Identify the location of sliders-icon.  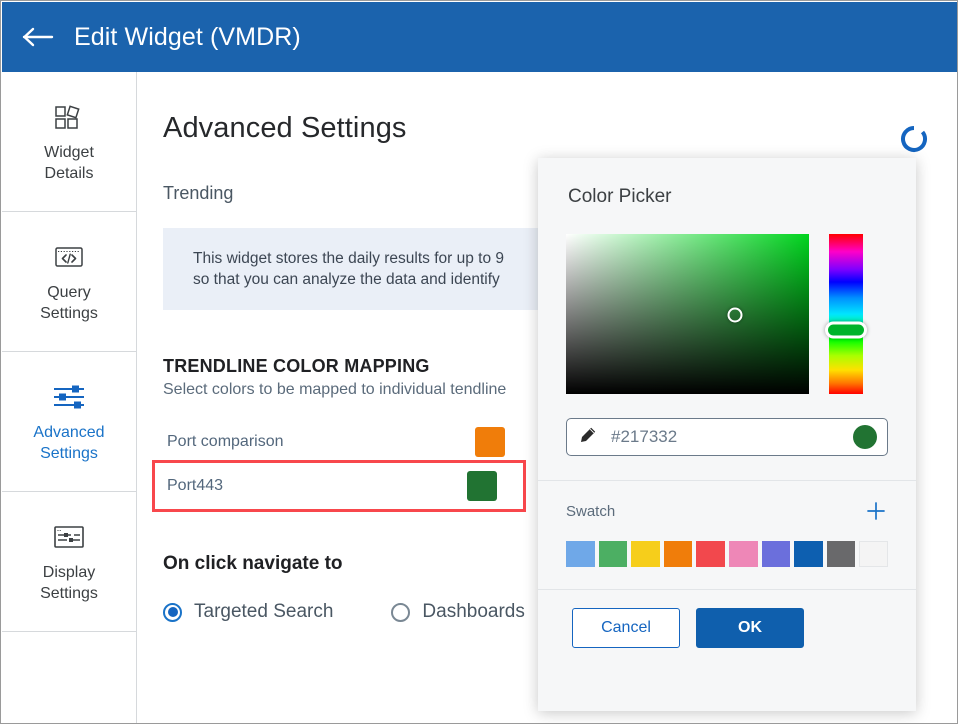
(69, 397).